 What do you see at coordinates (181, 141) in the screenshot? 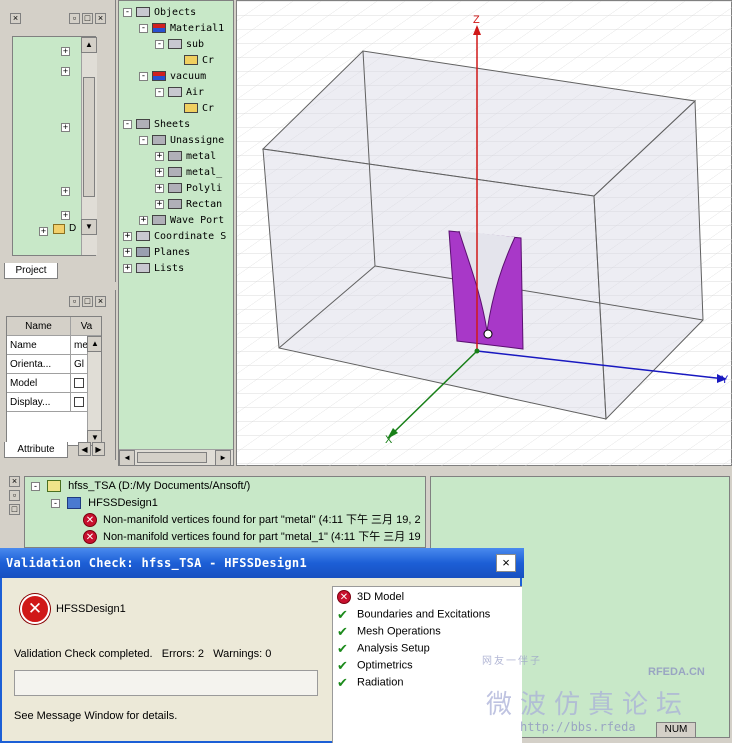
I see `tree-item: - Unassigne` at bounding box center [181, 141].